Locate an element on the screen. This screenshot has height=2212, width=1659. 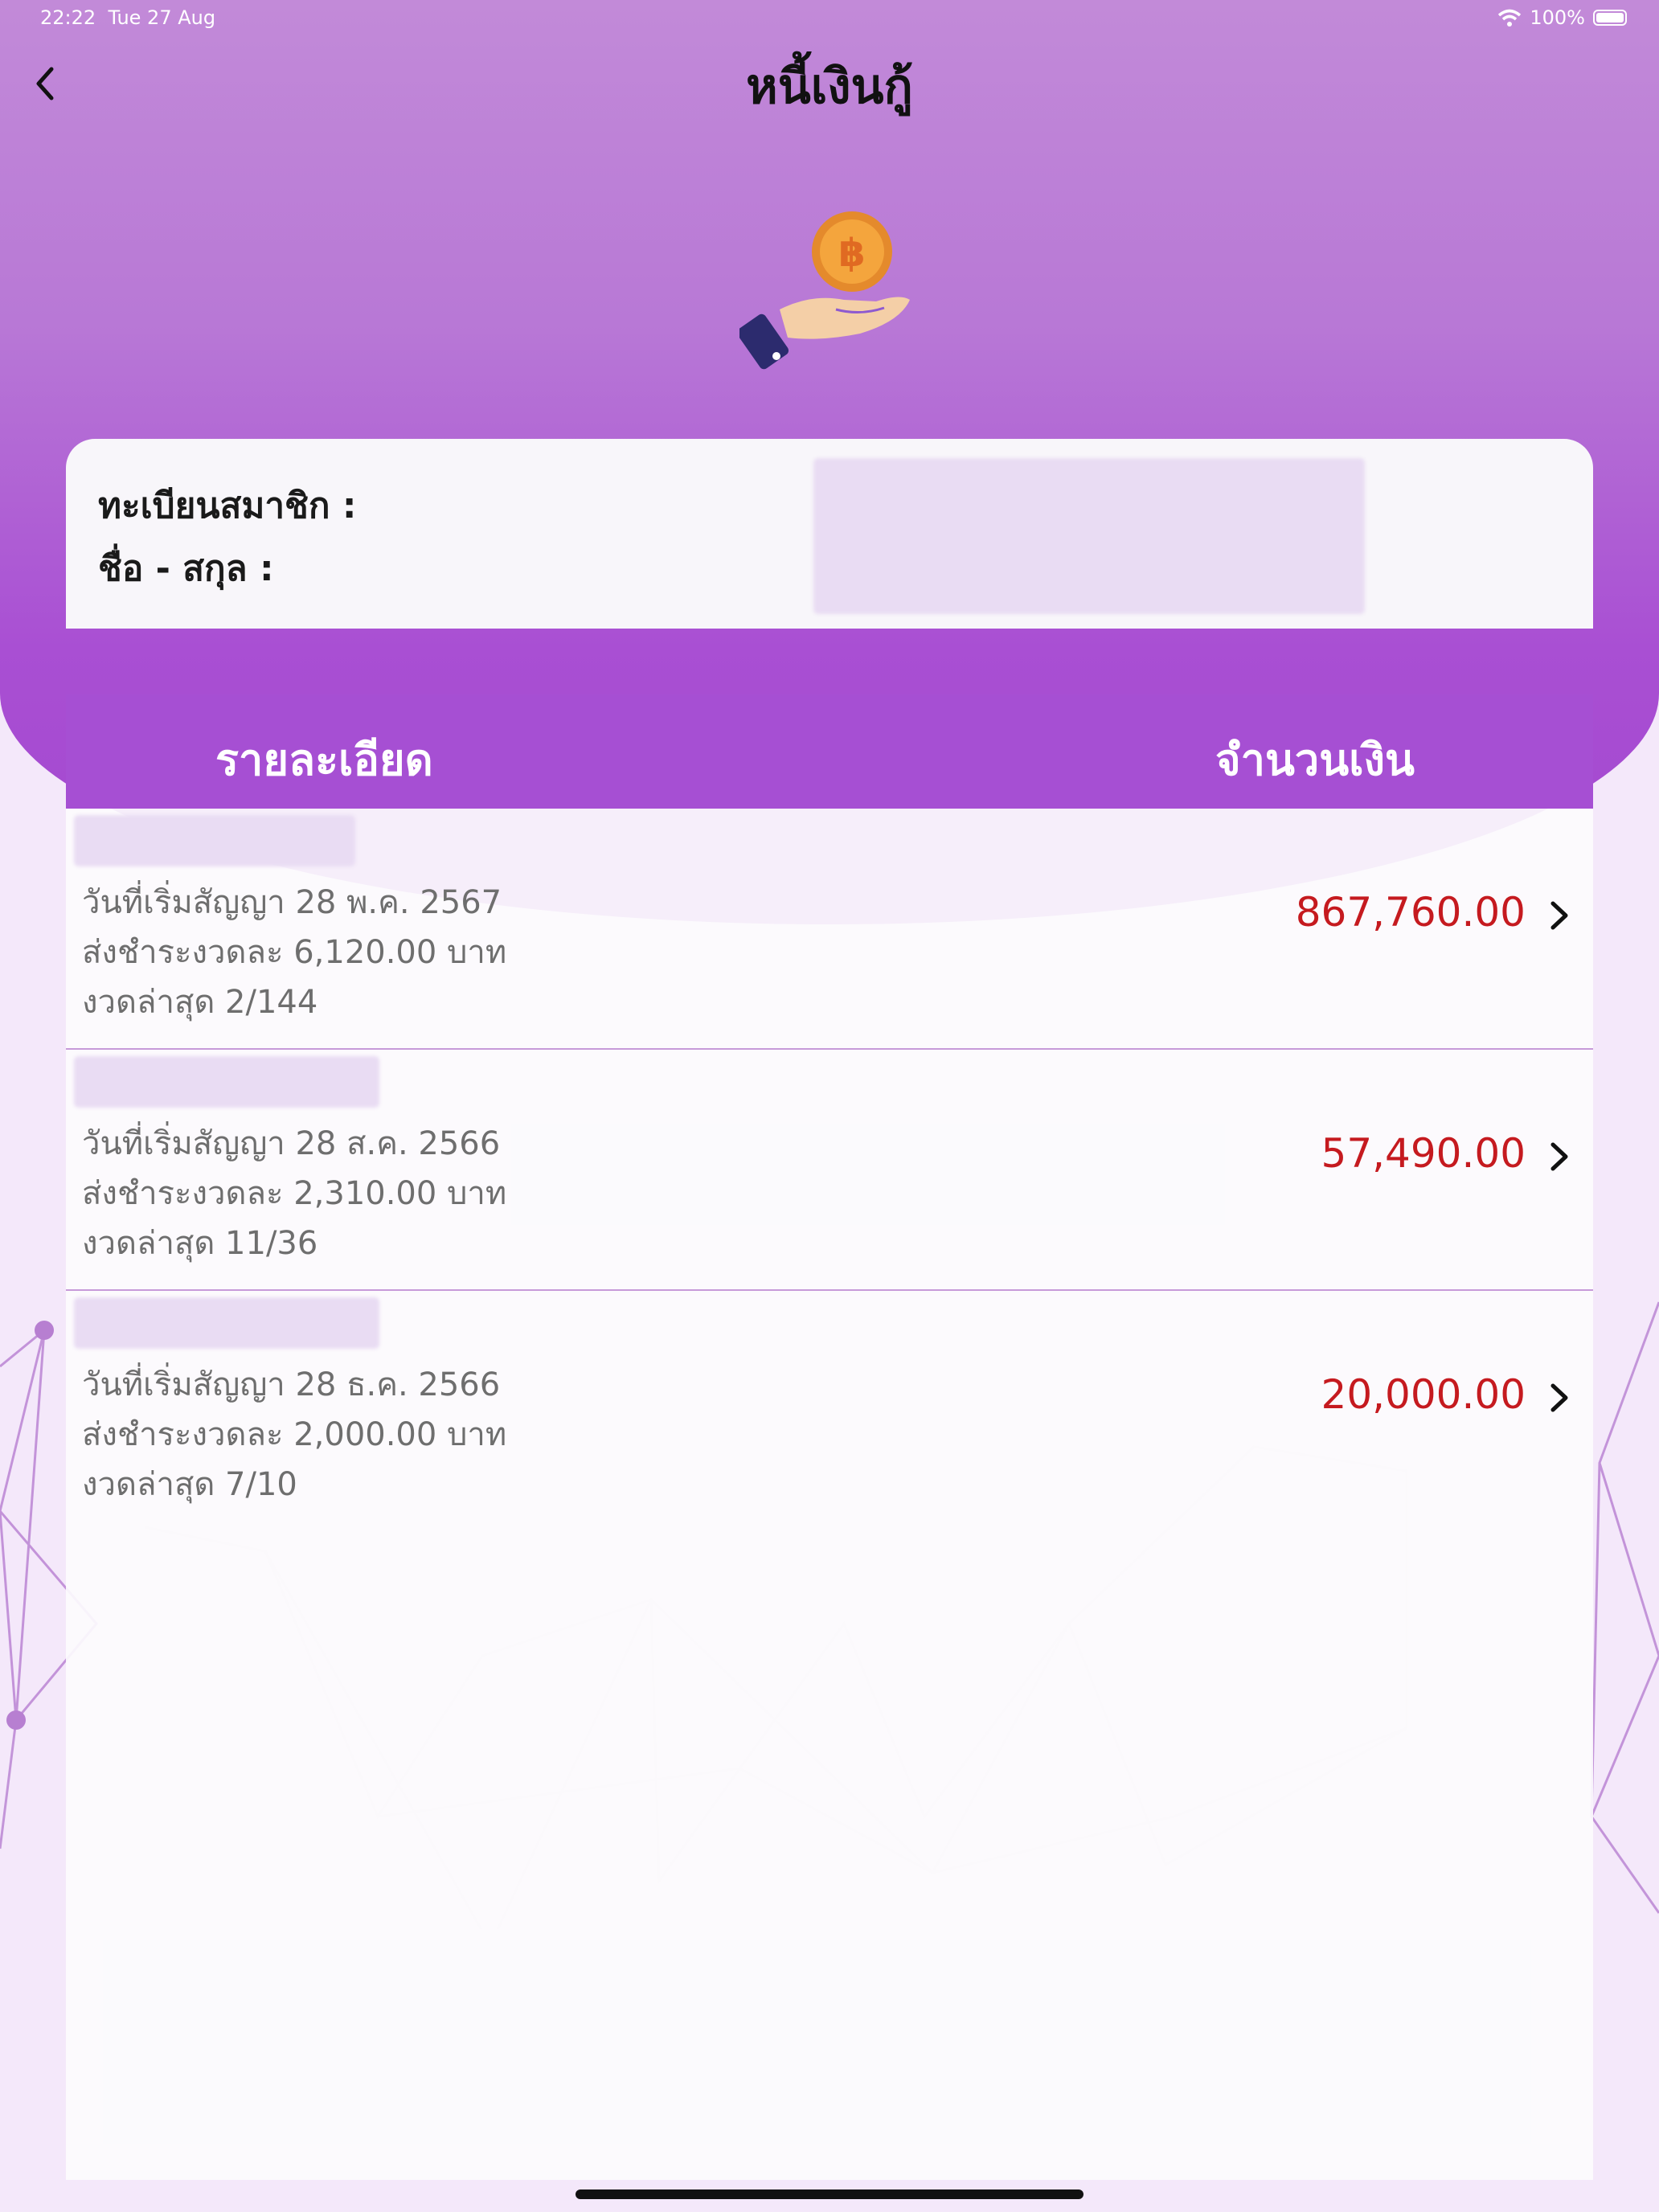
hand-coin-icon: ฿ is located at coordinates (824, 290).